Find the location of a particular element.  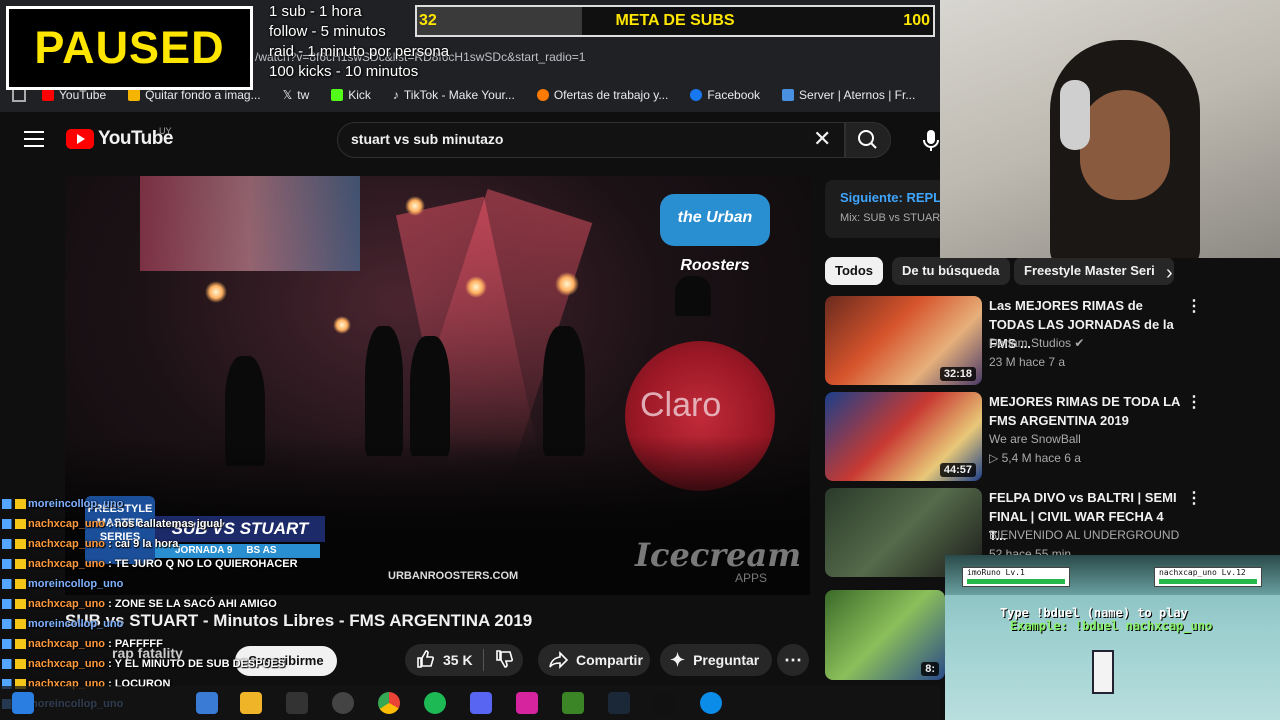

chat-text: Y EL MINUTO DE SUB DESPUES is located at coordinates (200, 664).